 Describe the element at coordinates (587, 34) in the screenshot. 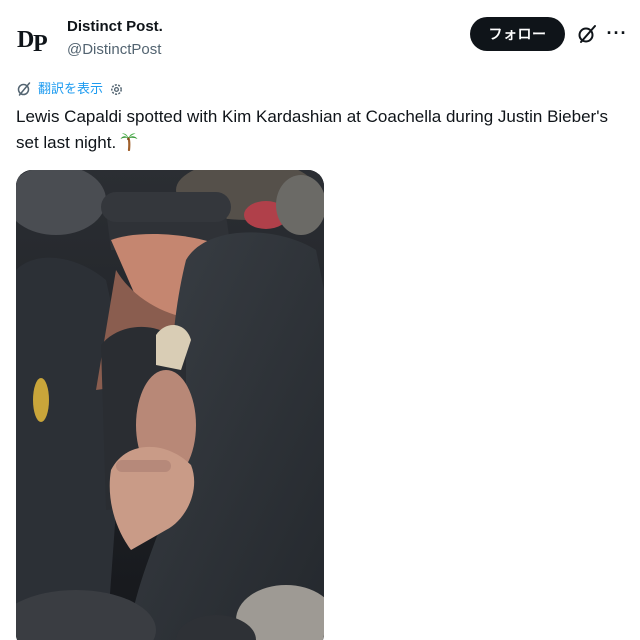

I see `grok-icon` at that location.